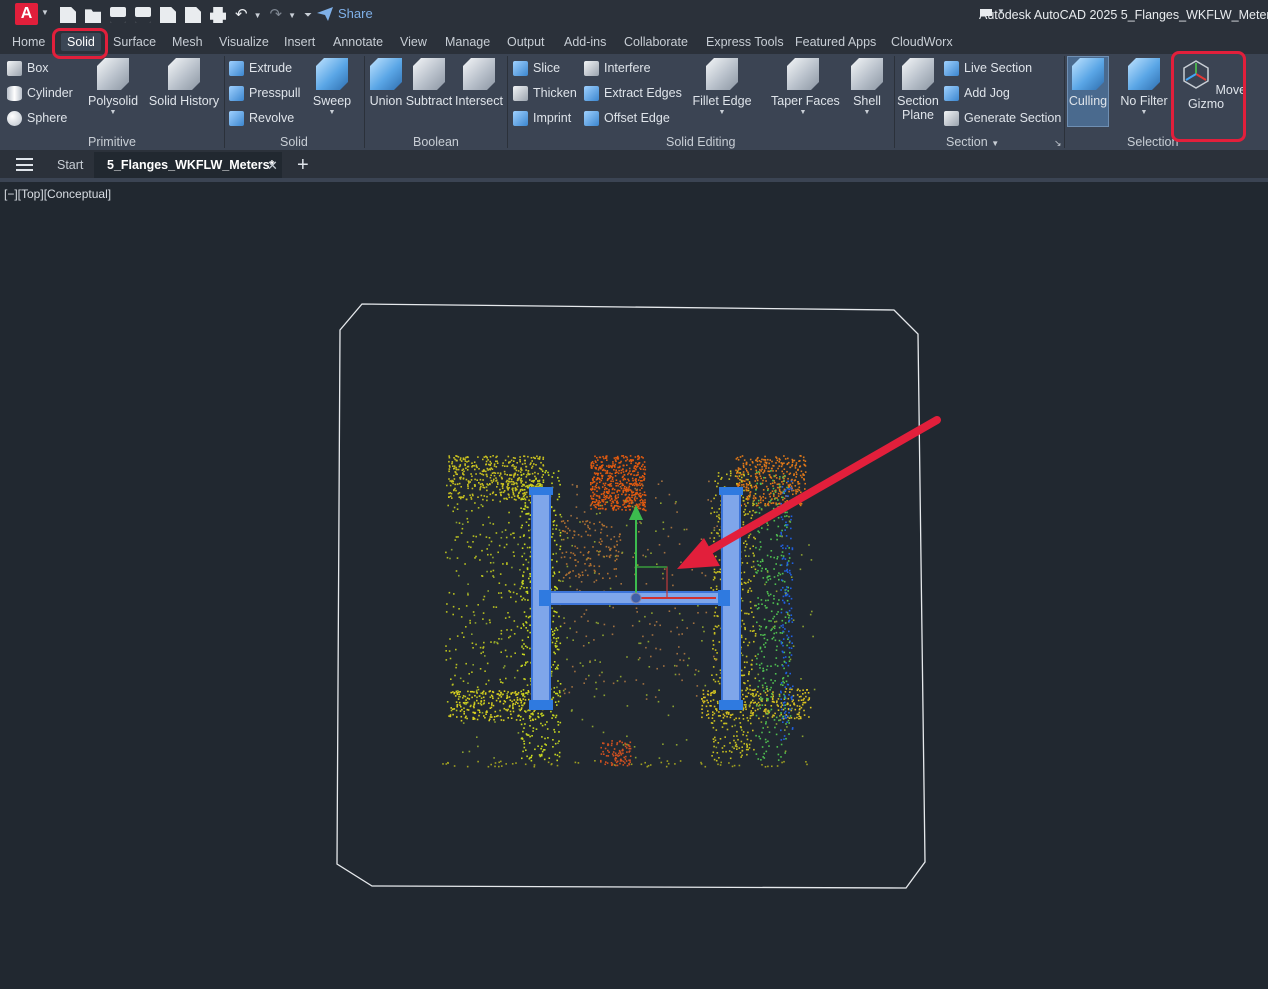 The width and height of the screenshot is (1268, 989). I want to click on save-as-icon, so click(143, 15).